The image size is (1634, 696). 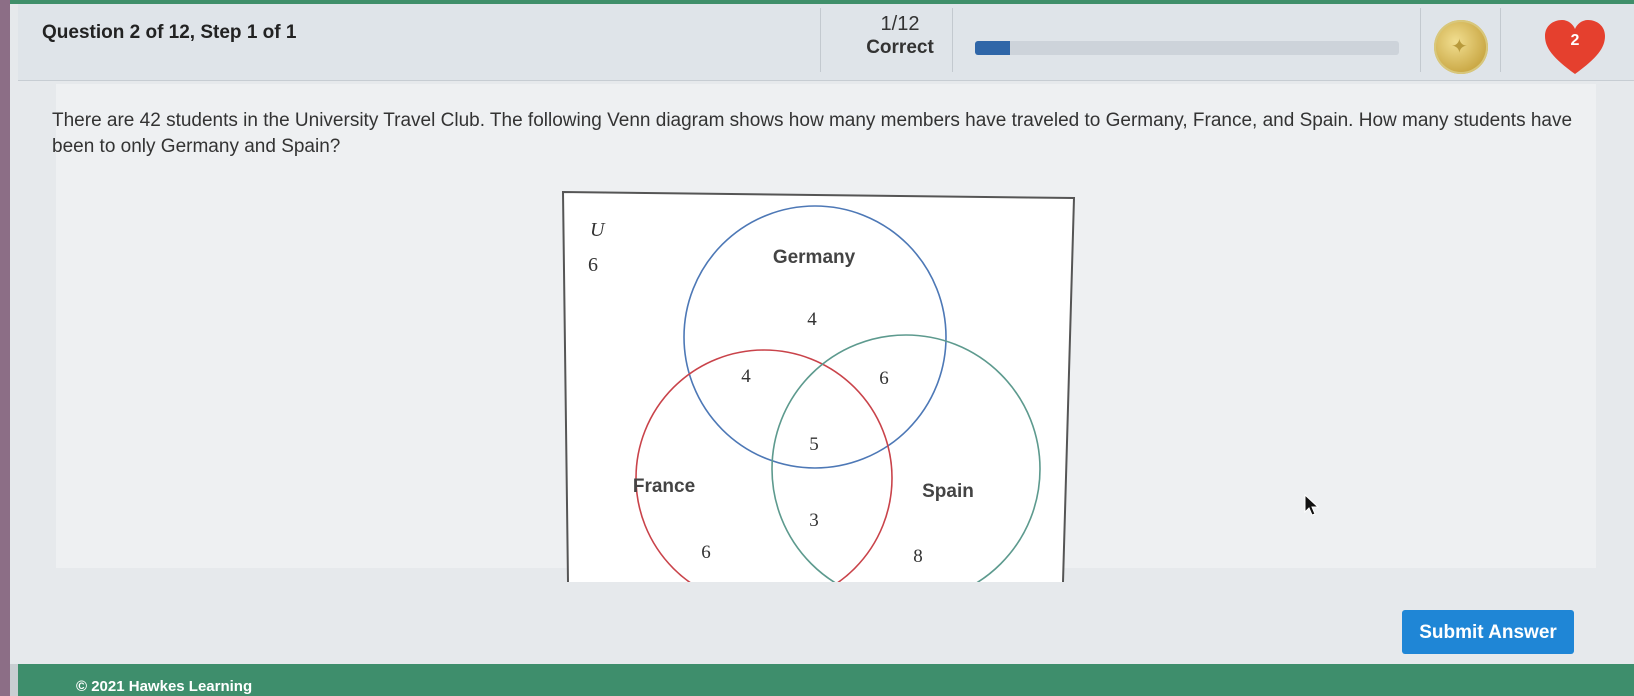 I want to click on region-spain-only: 8, so click(x=918, y=556).